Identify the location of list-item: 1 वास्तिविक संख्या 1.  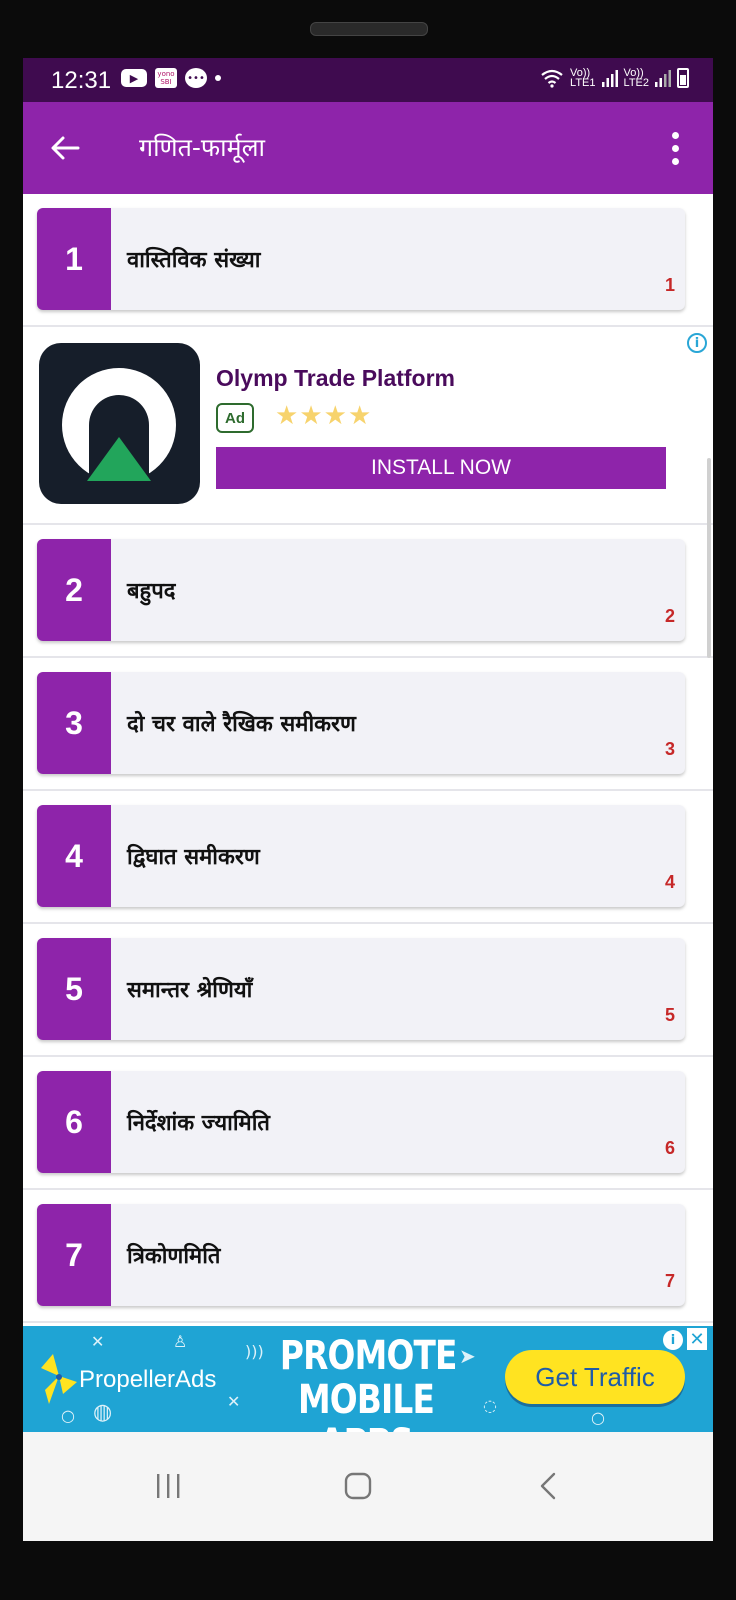
(368, 260).